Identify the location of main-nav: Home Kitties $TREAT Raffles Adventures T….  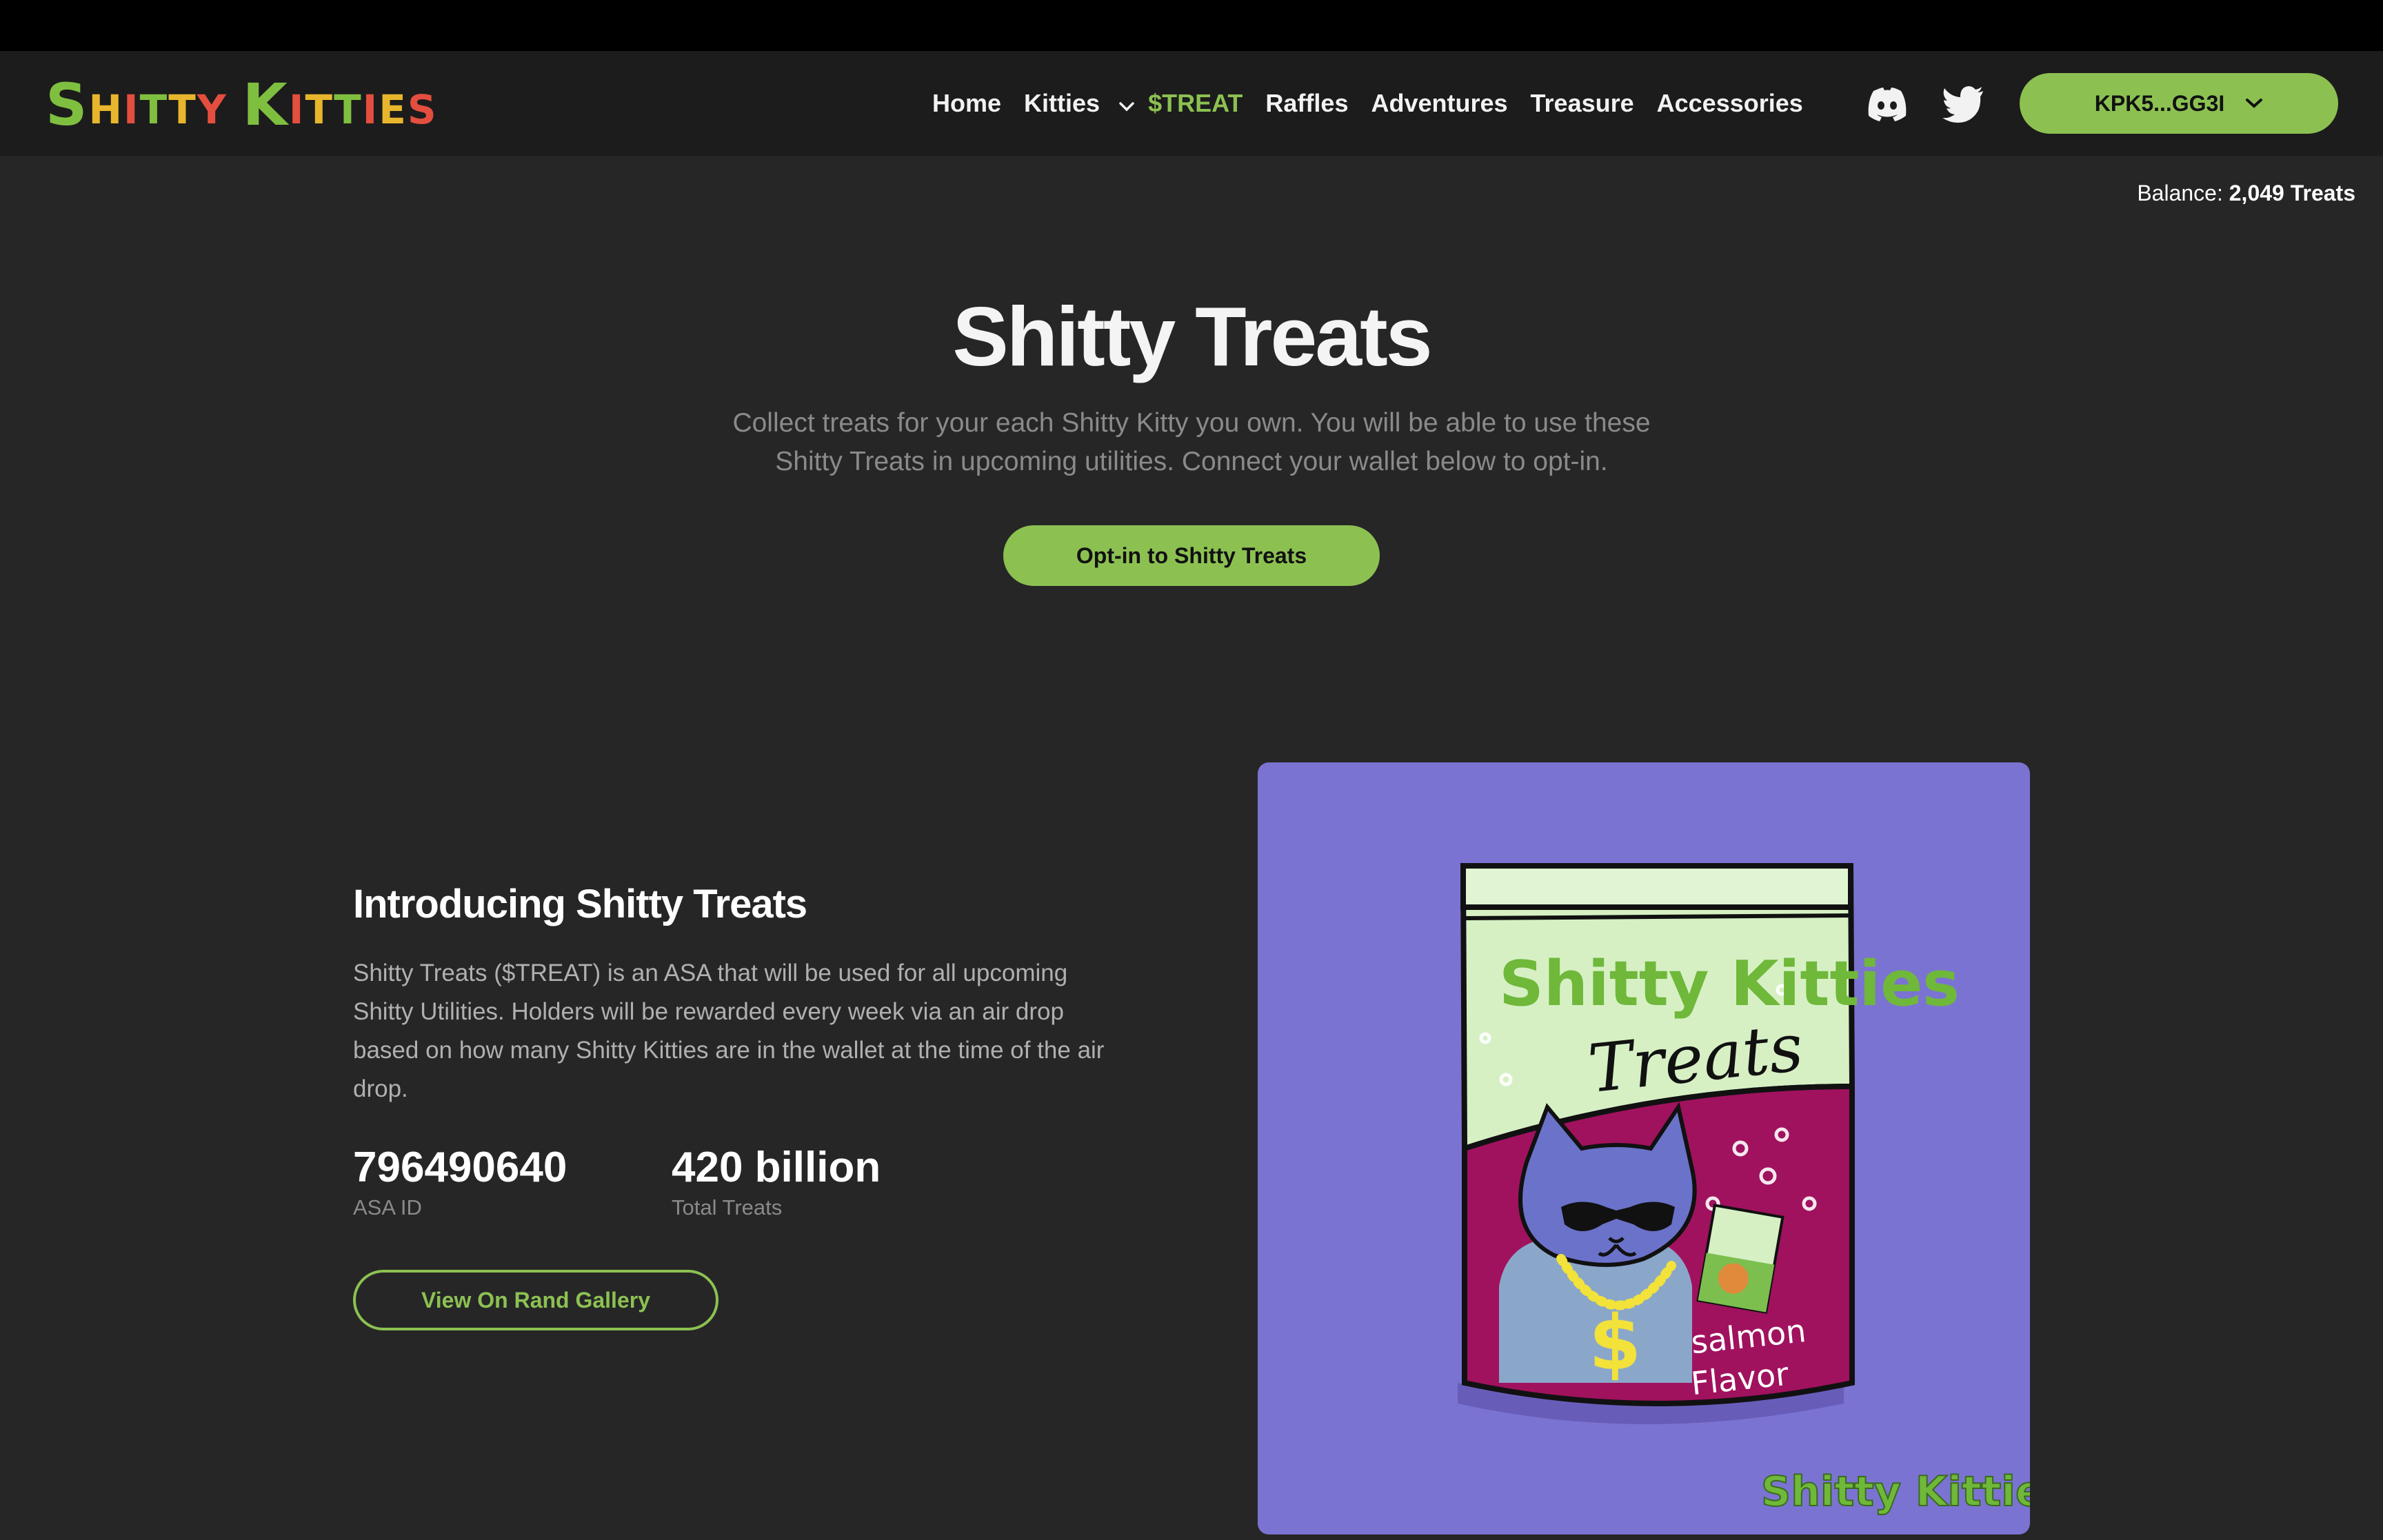
(1379, 104).